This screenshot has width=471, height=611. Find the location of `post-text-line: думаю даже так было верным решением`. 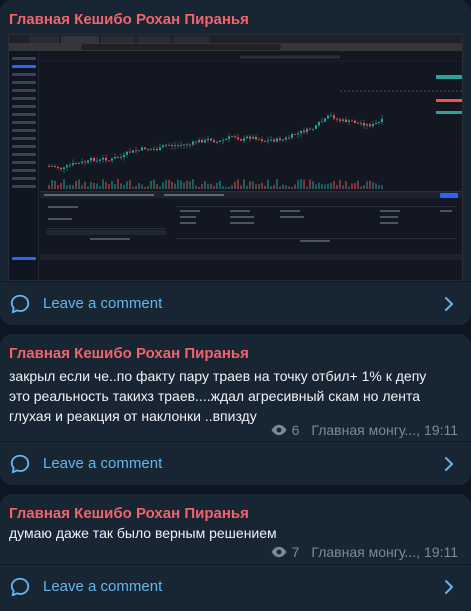

post-text-line: думаю даже так было верным решением is located at coordinates (143, 533).